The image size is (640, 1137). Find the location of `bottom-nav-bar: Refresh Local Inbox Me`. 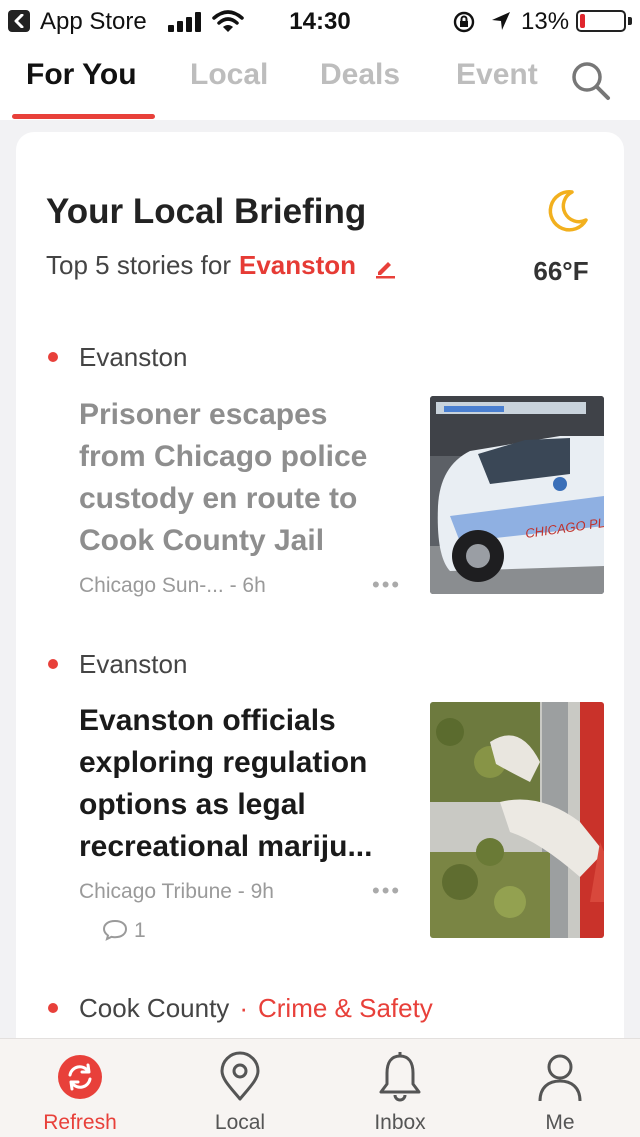

bottom-nav-bar: Refresh Local Inbox Me is located at coordinates (320, 1087).